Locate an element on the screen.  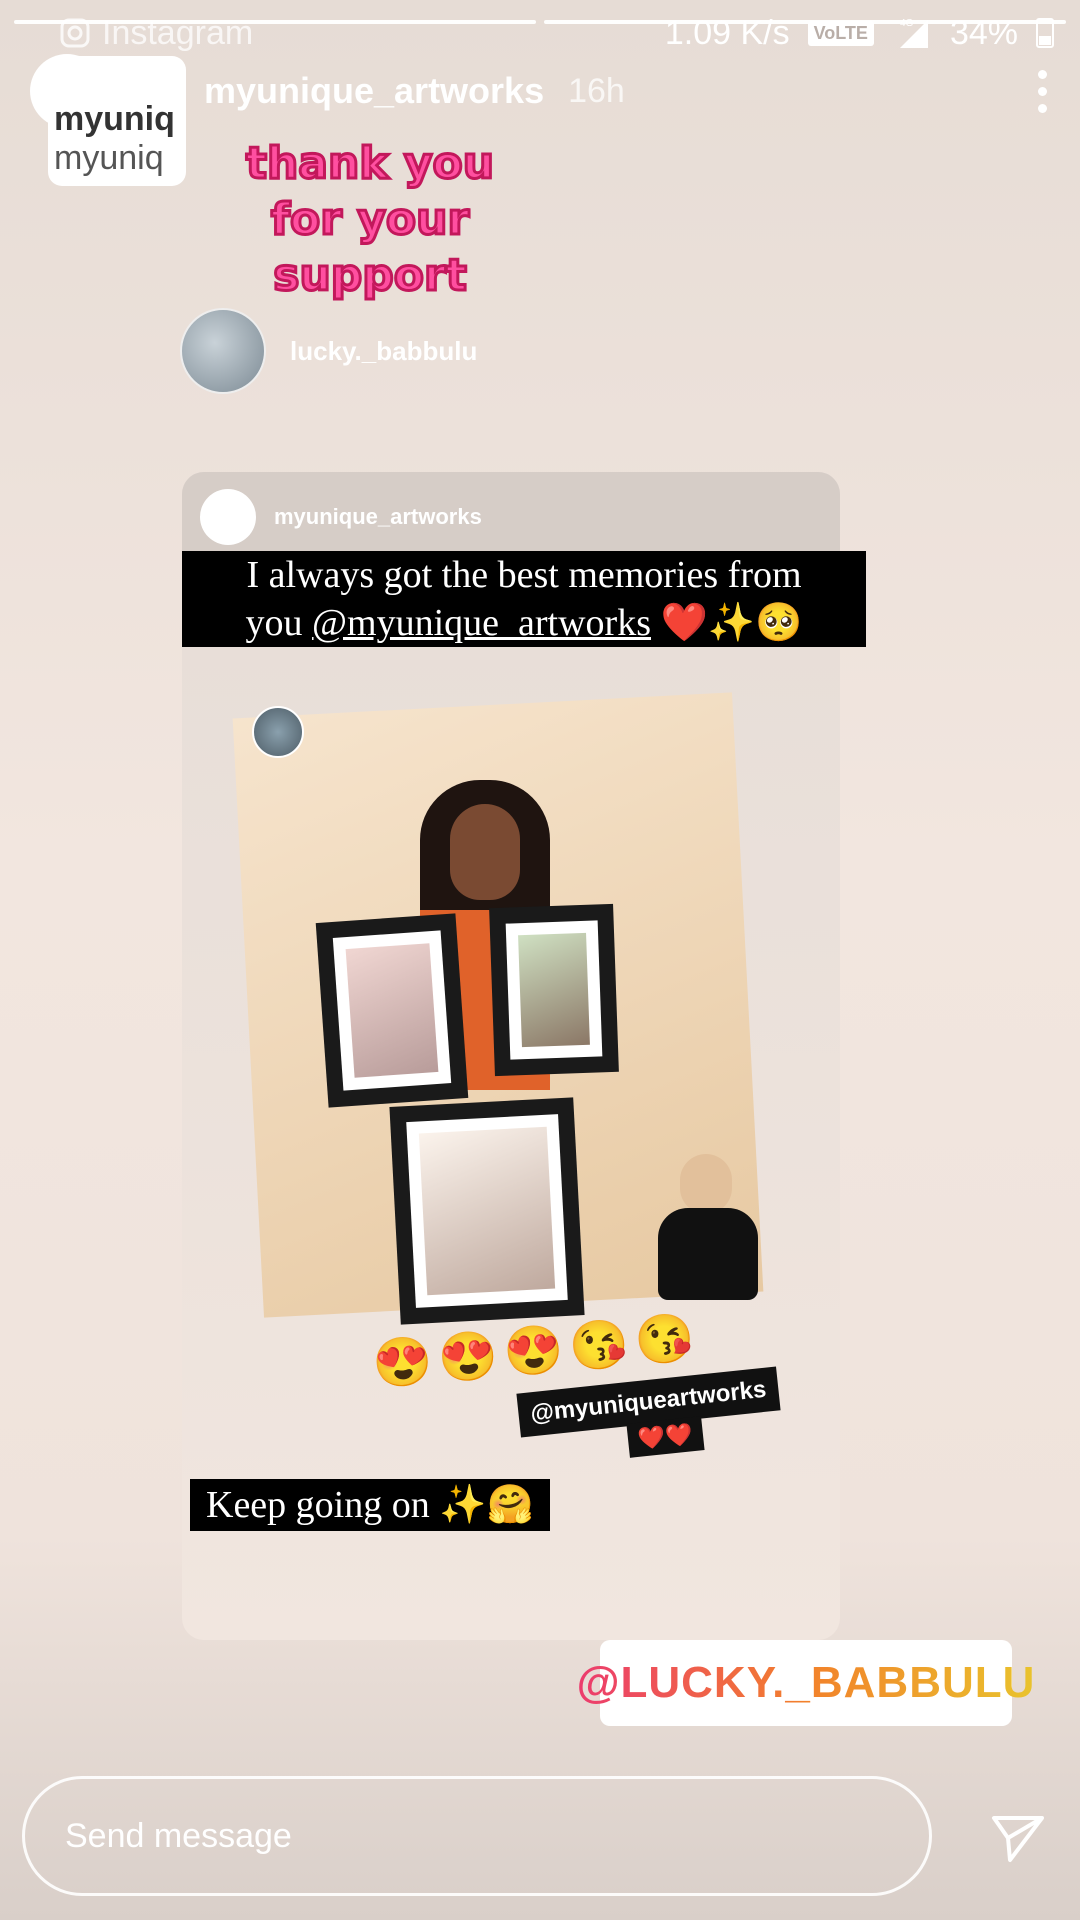
quote-mention: @myunique_artworks is located at coordinates (481, 623).